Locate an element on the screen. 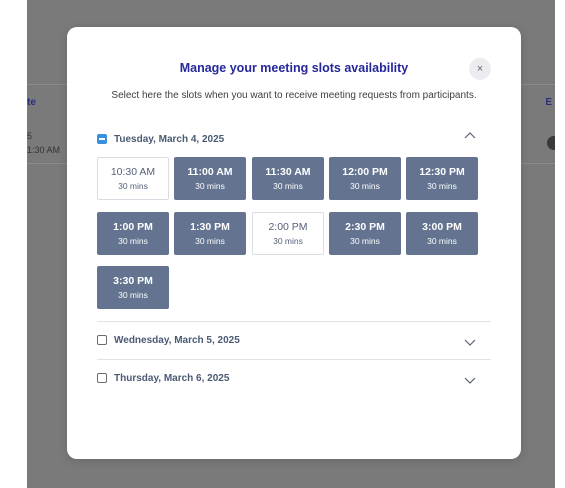 The height and width of the screenshot is (488, 565). time-slot: 12:00 PM 30 mins is located at coordinates (365, 178).